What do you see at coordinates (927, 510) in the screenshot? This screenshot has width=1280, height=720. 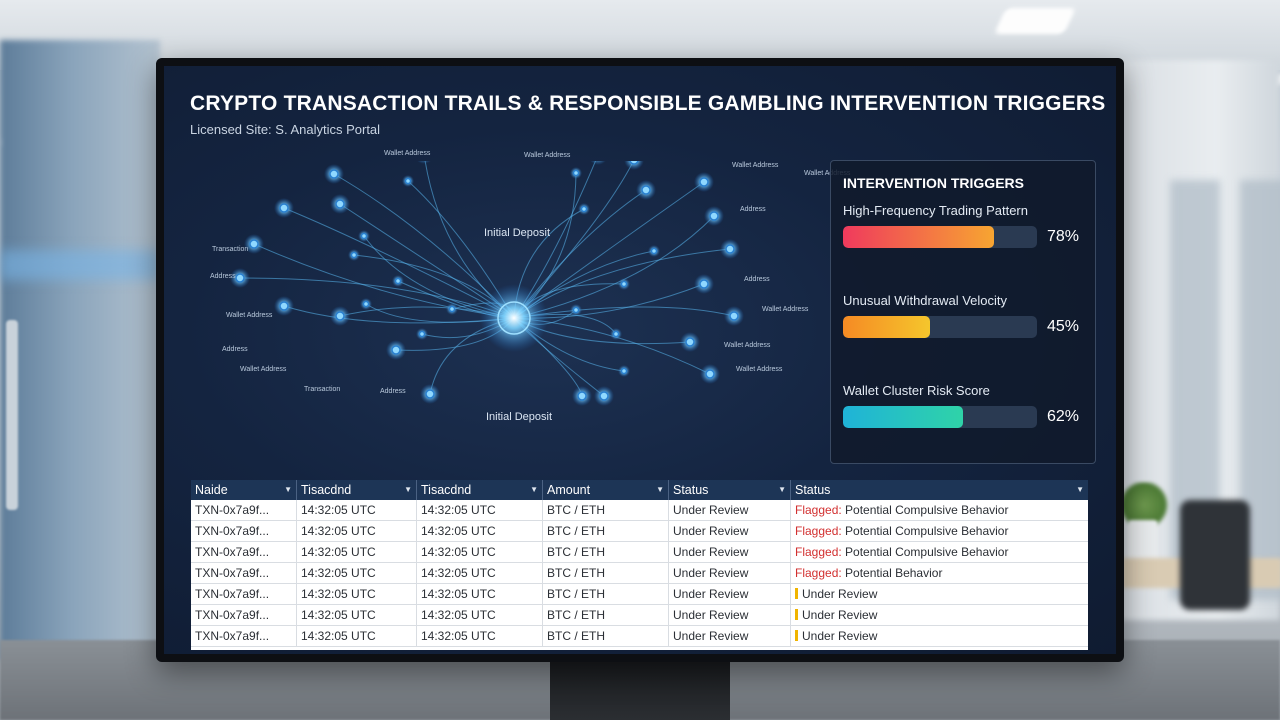 I see `detail-text: Potential Compulsive Behavior` at bounding box center [927, 510].